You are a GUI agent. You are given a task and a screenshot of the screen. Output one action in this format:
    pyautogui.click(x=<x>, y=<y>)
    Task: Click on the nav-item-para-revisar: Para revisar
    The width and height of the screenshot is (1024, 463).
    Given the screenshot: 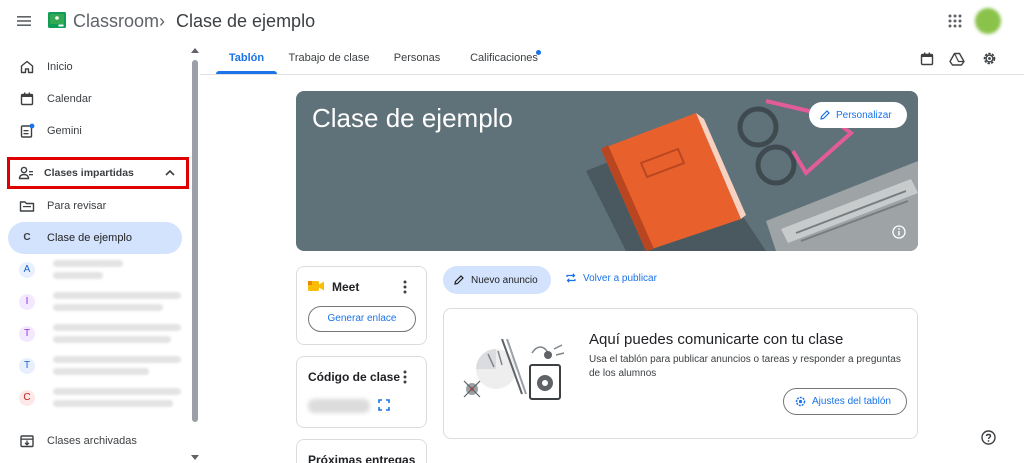 What is the action you would take?
    pyautogui.click(x=95, y=206)
    